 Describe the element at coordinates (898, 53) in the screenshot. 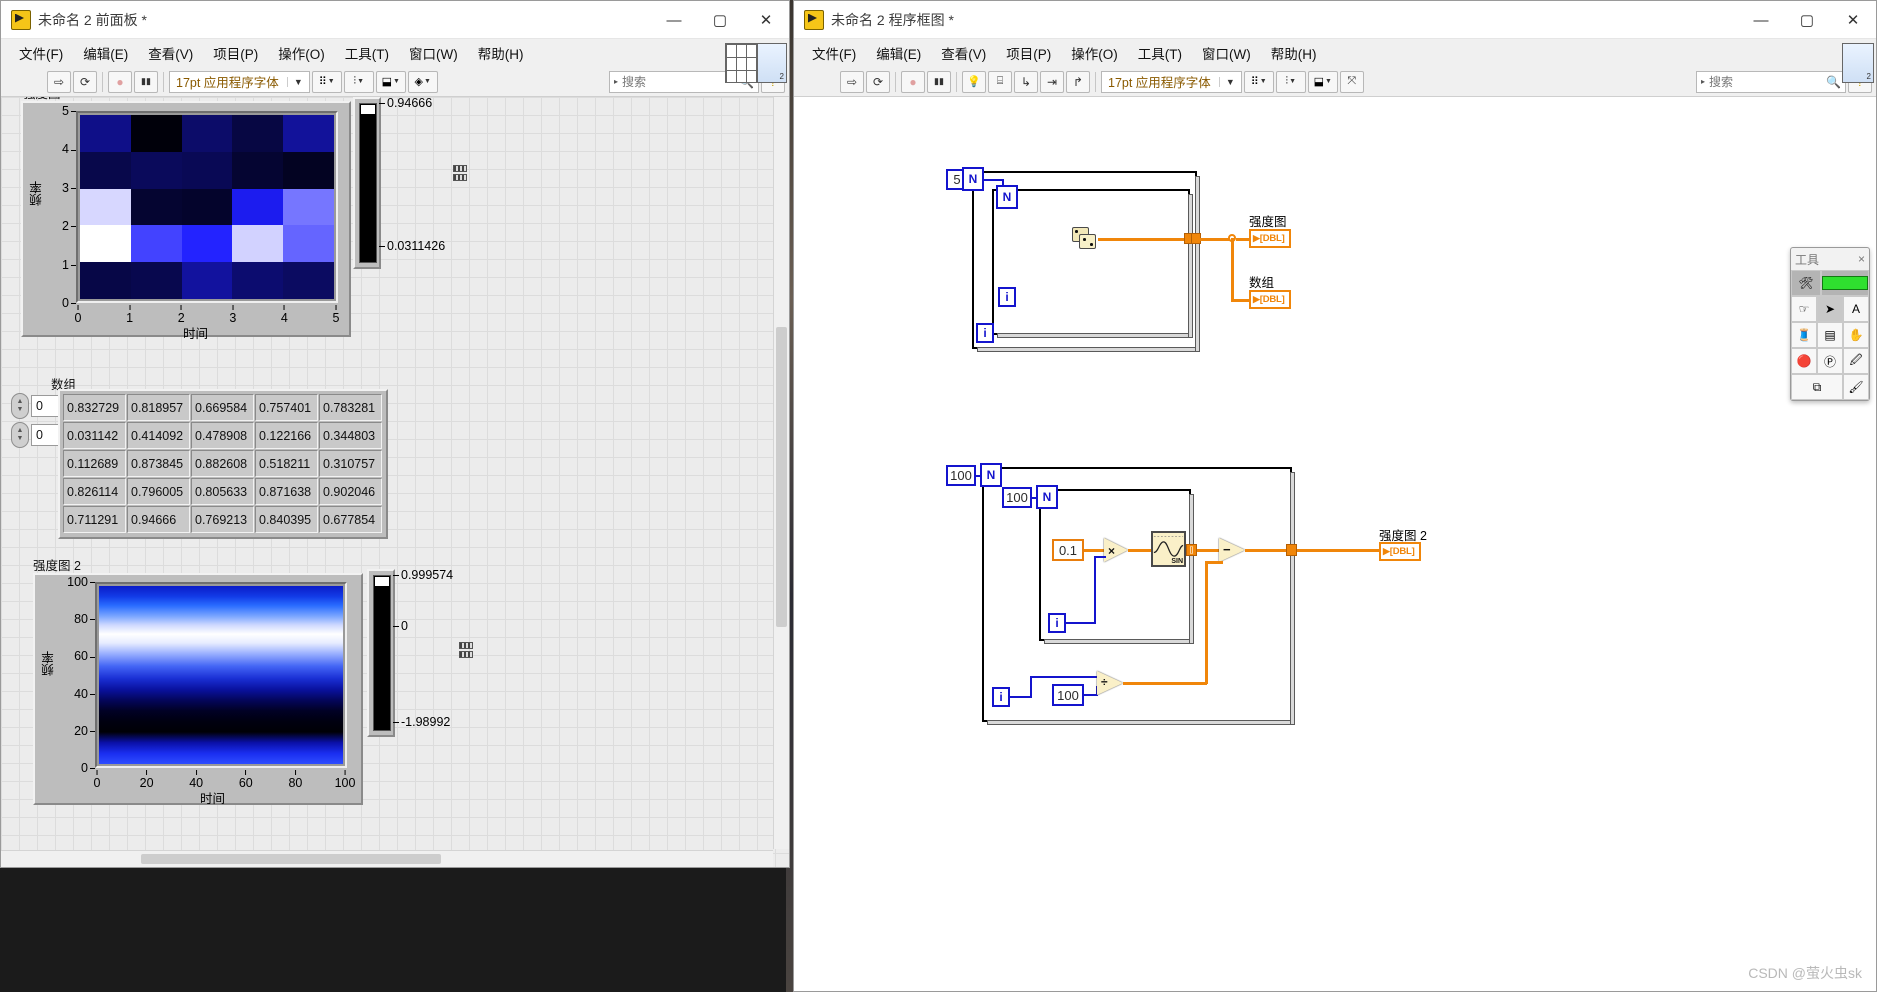

I see `menu-edit: 编辑(E)` at that location.